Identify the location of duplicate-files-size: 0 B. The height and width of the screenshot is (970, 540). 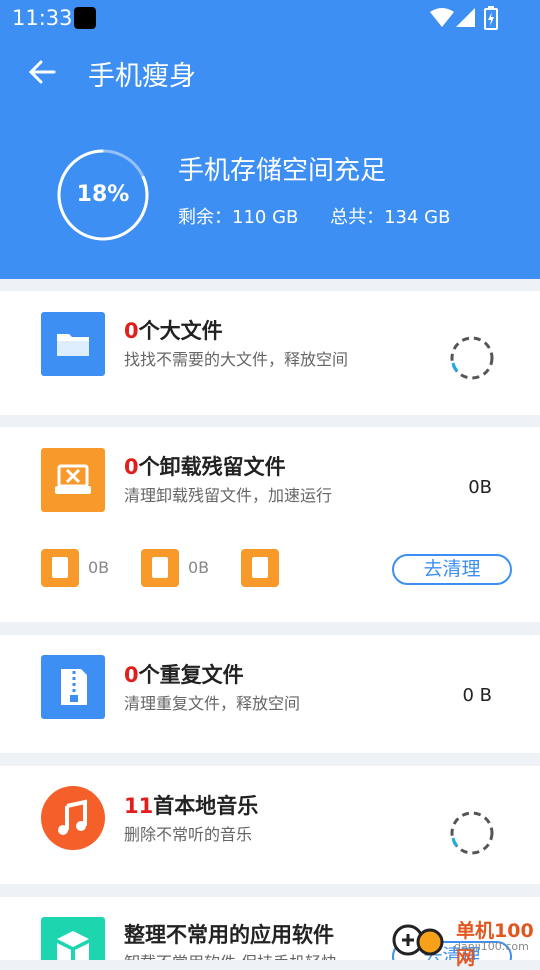
(477, 695).